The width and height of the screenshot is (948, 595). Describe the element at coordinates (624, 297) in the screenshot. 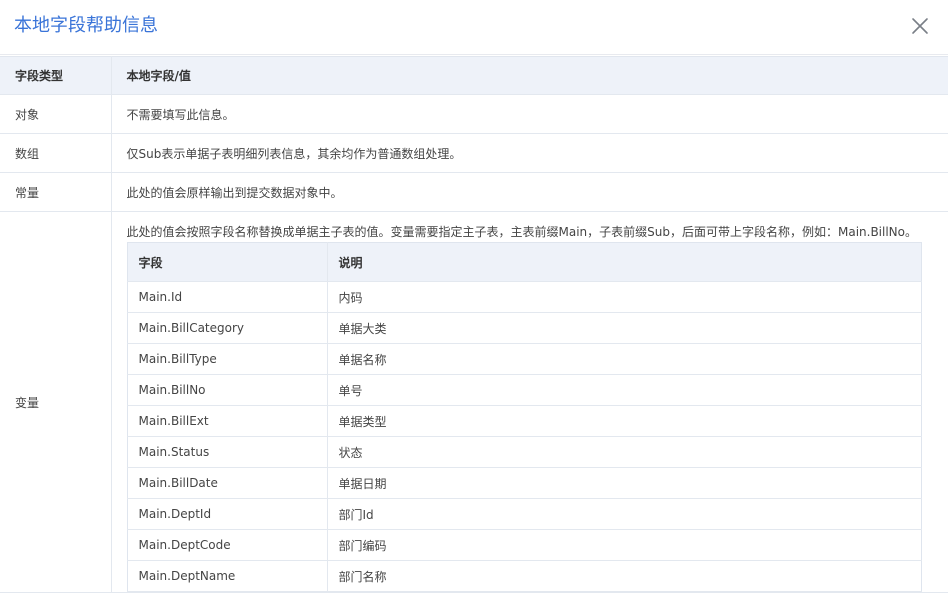

I see `sub-desc: 内码` at that location.